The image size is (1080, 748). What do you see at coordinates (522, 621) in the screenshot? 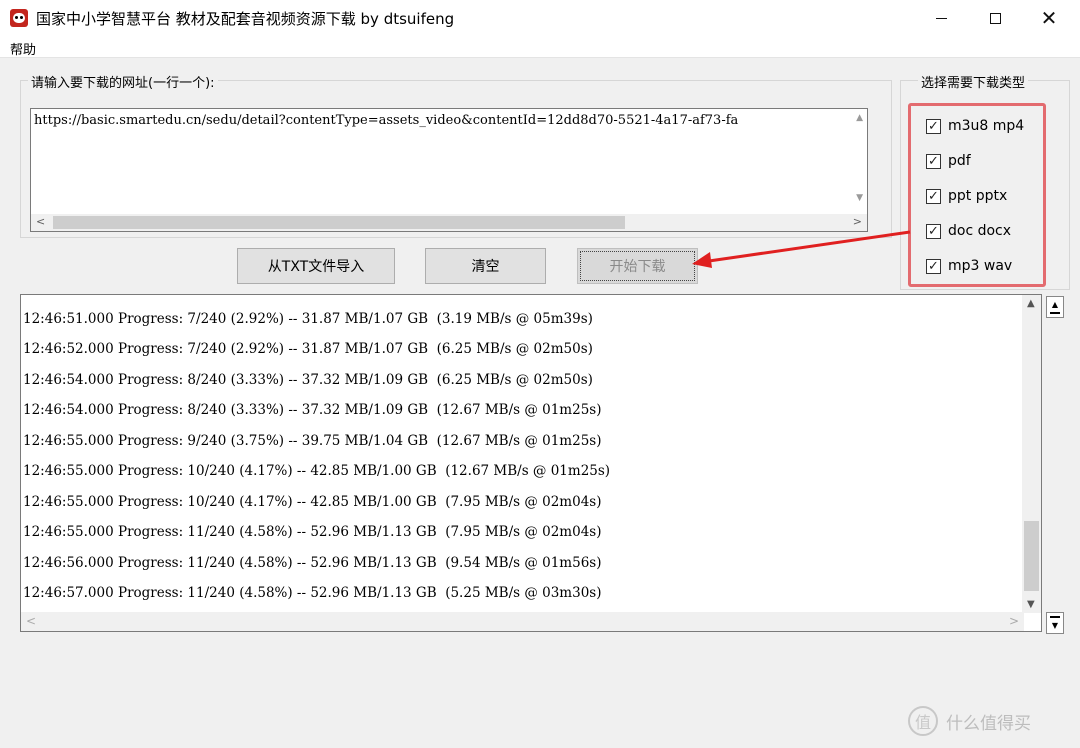
I see `log-horizontal-scrollbar: < >` at bounding box center [522, 621].